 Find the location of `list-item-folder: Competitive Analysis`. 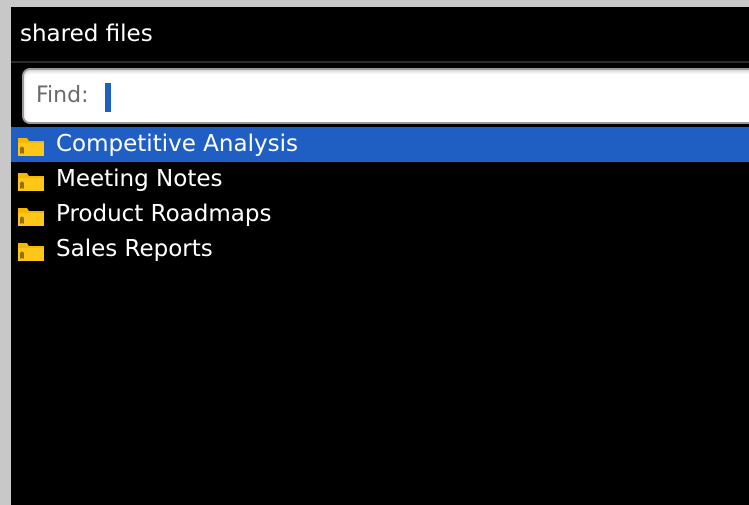

list-item-folder: Competitive Analysis is located at coordinates (380, 144).